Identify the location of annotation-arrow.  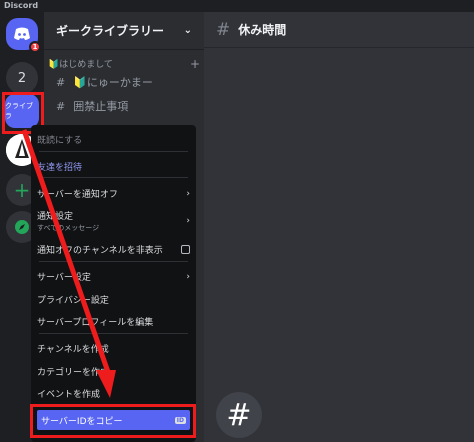
(68, 263).